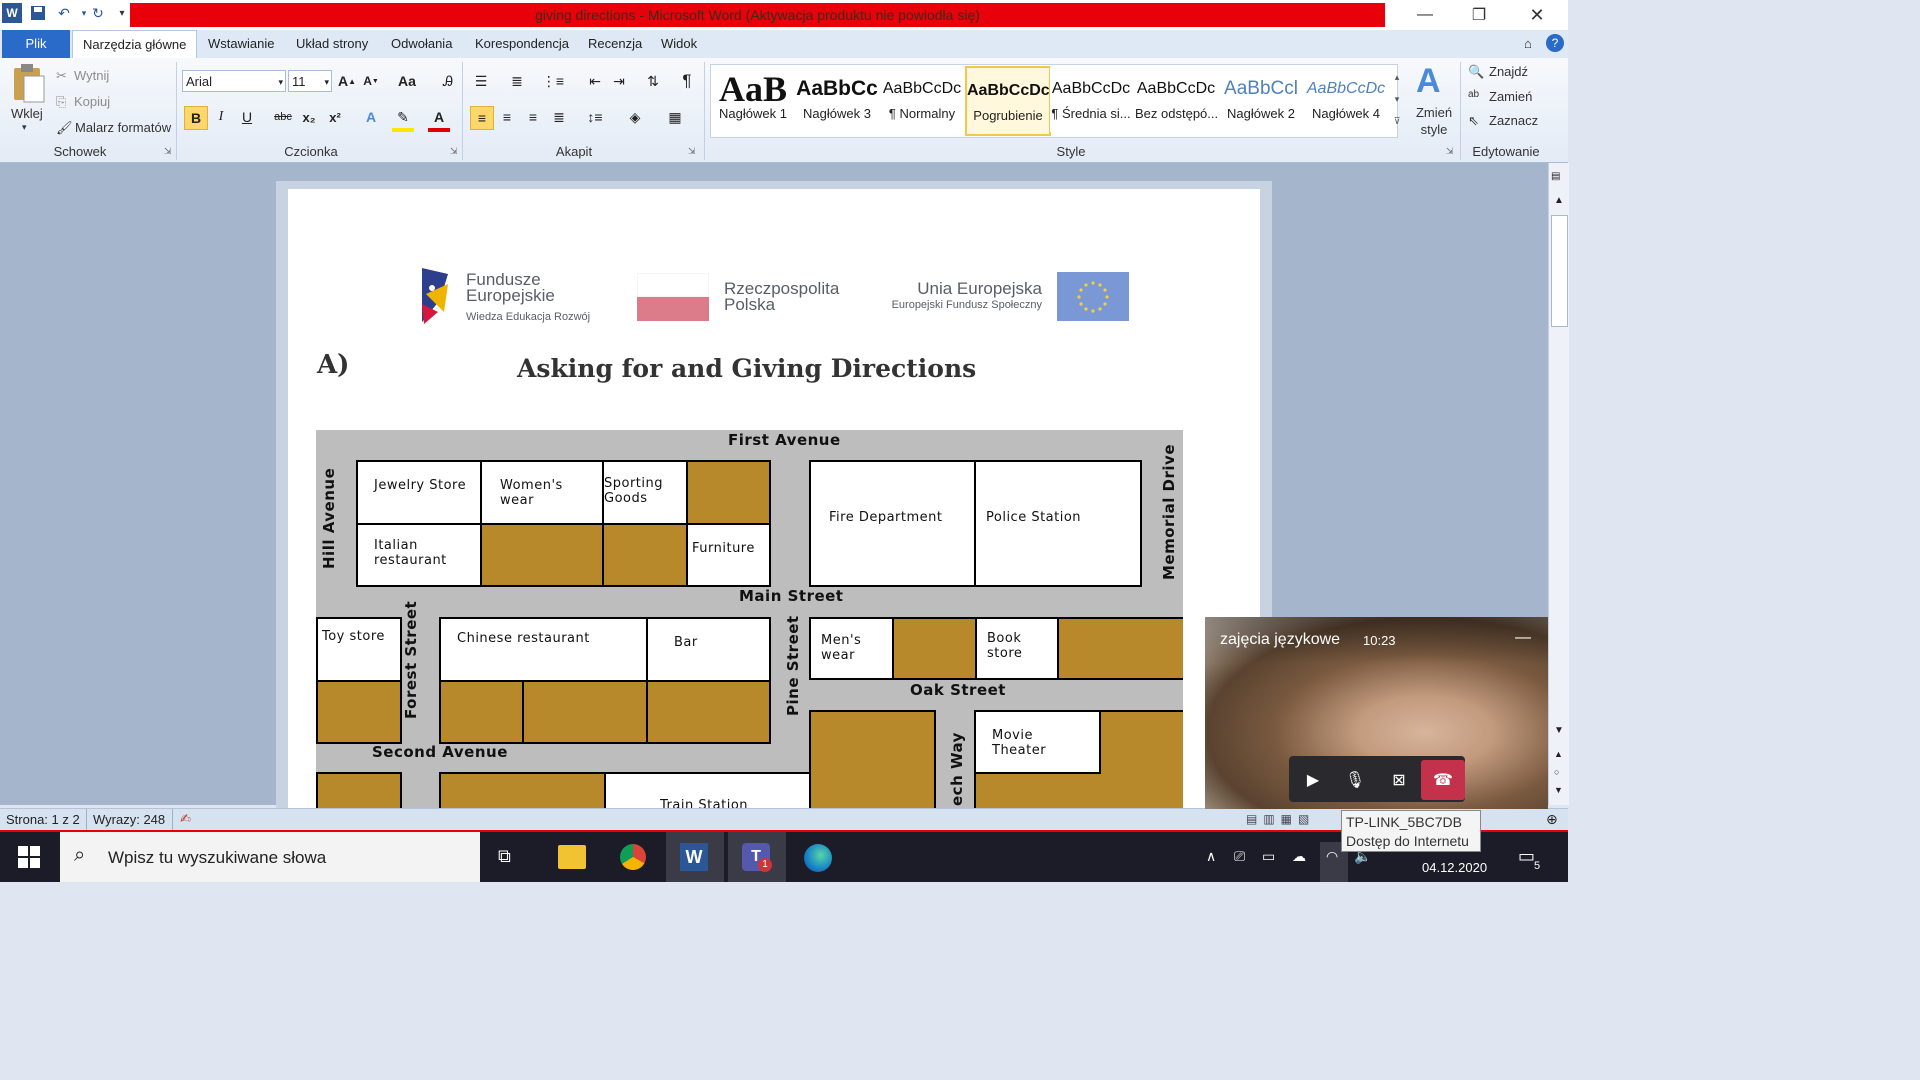 The width and height of the screenshot is (1920, 1080). Describe the element at coordinates (1559, 730) in the screenshot. I see `scroll-down-icon: ▼` at that location.